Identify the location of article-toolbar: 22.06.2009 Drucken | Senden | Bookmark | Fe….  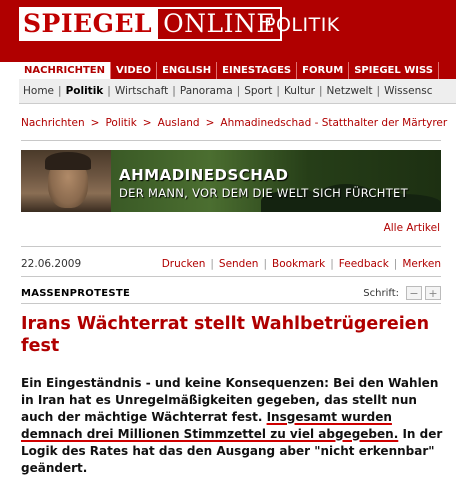
(231, 264).